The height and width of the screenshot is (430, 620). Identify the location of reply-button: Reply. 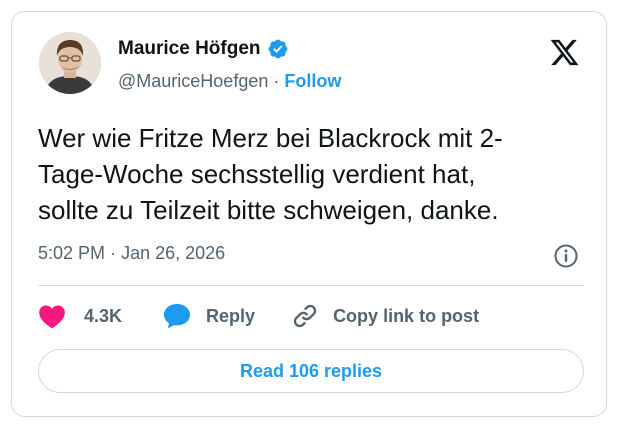
(208, 316).